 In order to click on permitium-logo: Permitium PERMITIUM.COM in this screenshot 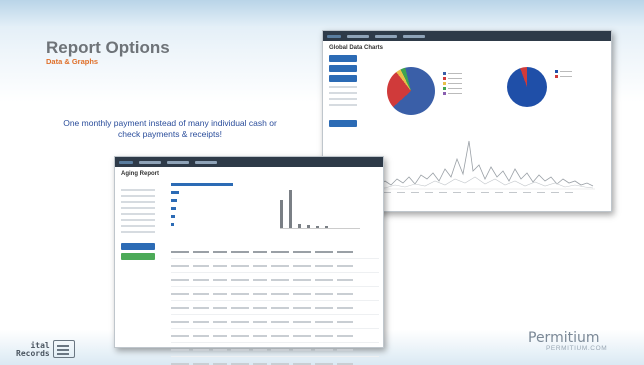, I will do `click(567, 341)`.